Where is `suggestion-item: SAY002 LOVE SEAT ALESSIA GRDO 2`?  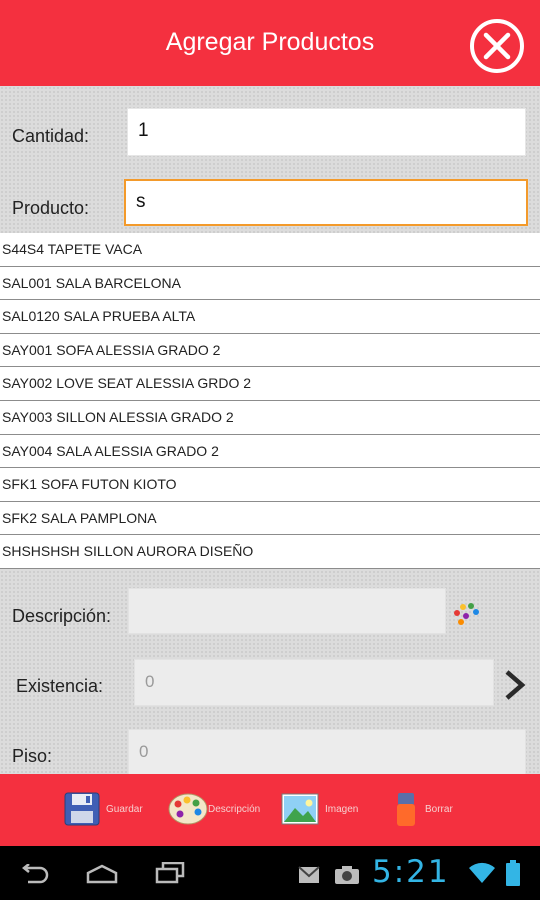 suggestion-item: SAY002 LOVE SEAT ALESSIA GRDO 2 is located at coordinates (270, 384).